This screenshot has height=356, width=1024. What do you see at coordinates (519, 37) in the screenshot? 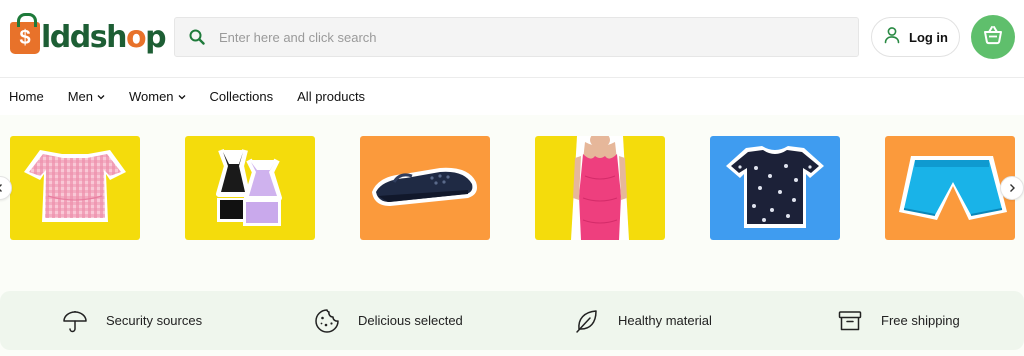
I see `search-input` at bounding box center [519, 37].